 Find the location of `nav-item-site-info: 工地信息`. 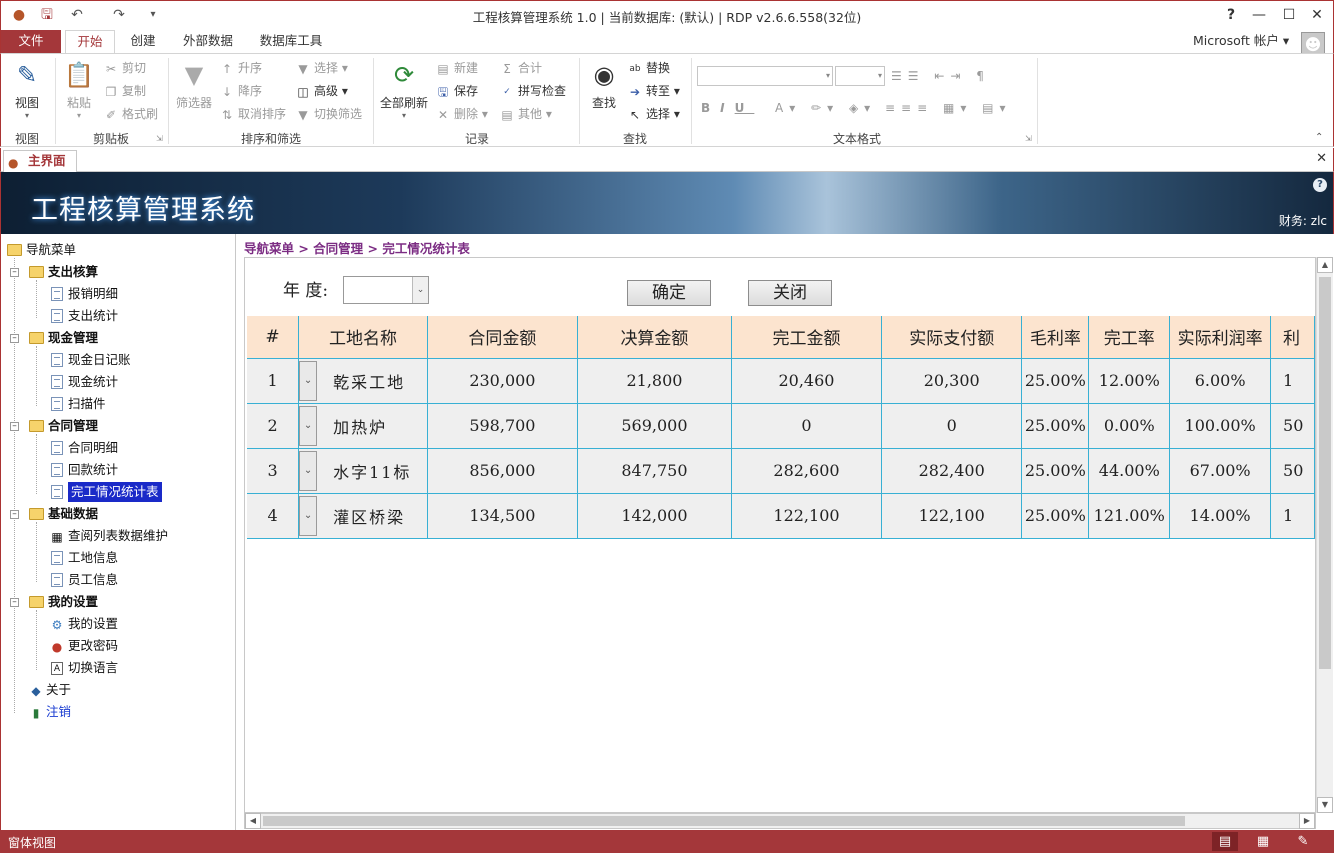

nav-item-site-info: 工地信息 is located at coordinates (84, 558).